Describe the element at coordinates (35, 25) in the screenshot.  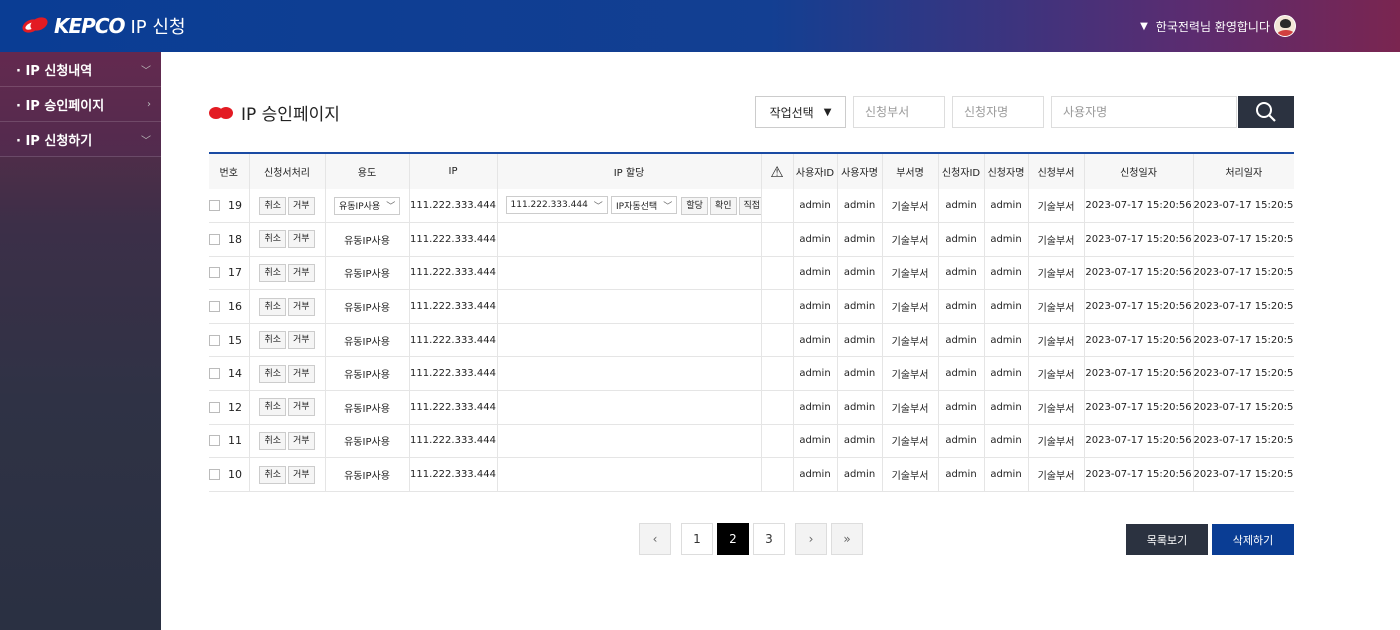
I see `kepco-mark-icon` at that location.